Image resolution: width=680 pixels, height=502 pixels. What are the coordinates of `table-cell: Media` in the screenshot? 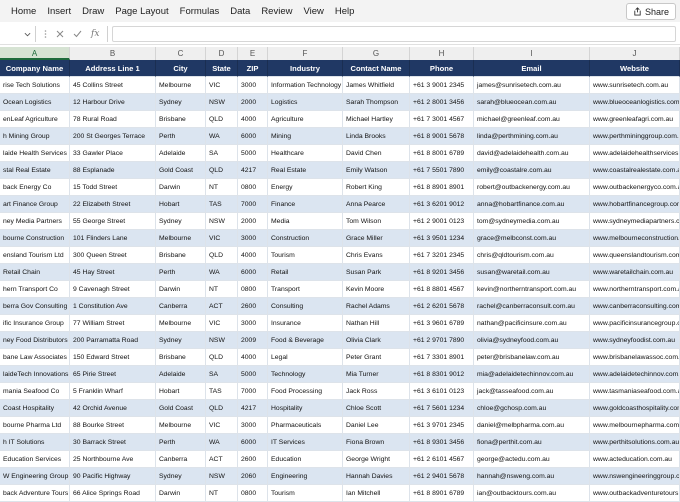 It's located at (305, 221).